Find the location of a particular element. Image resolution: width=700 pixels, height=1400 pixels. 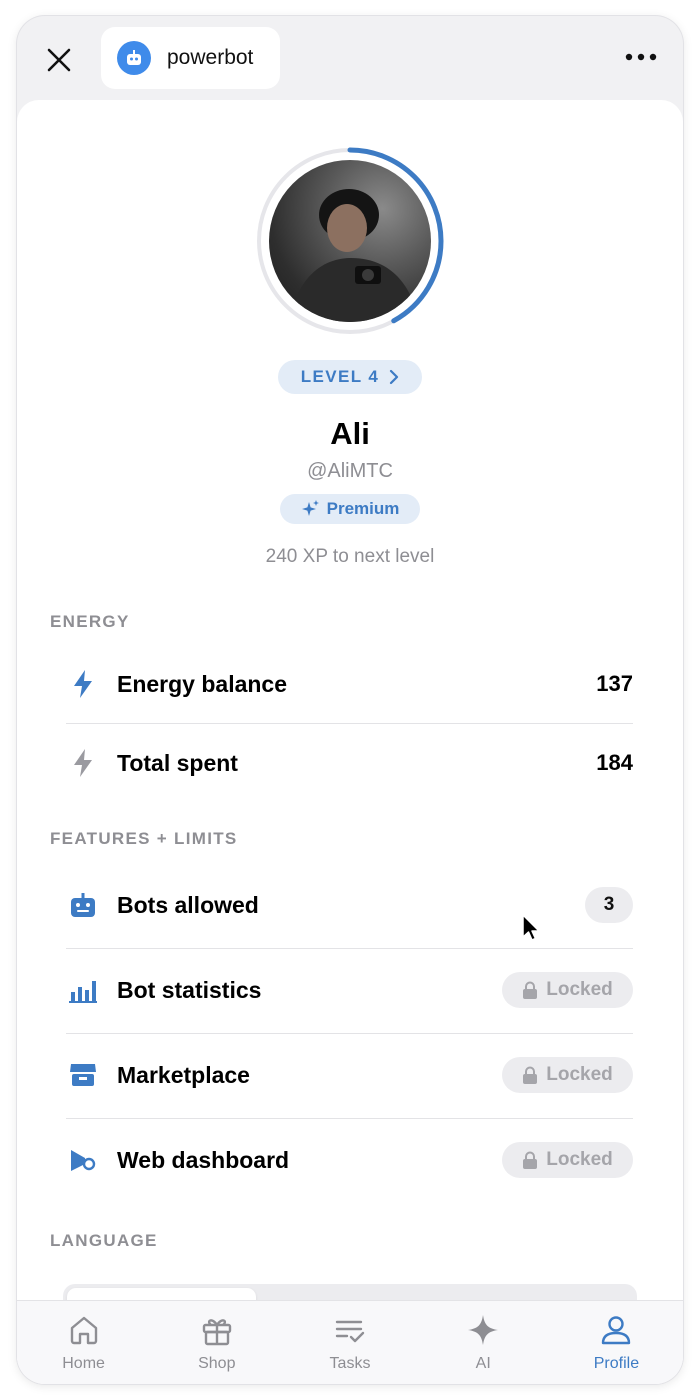

close-icon is located at coordinates (59, 60).